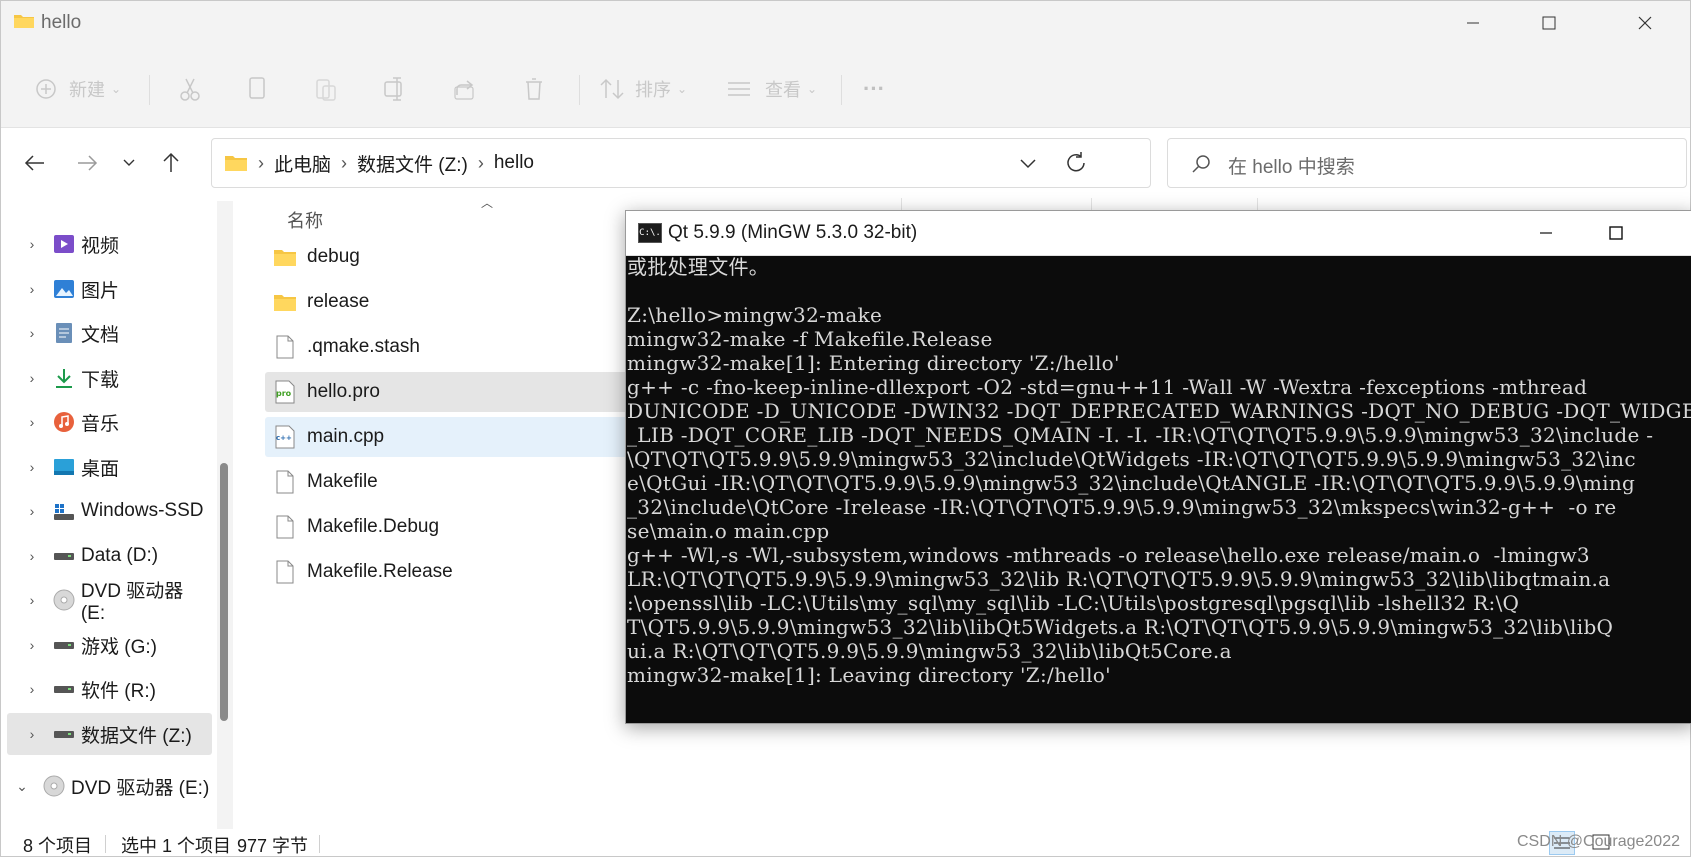 This screenshot has width=1691, height=859. What do you see at coordinates (87, 90) in the screenshot?
I see `new-label: 新建` at bounding box center [87, 90].